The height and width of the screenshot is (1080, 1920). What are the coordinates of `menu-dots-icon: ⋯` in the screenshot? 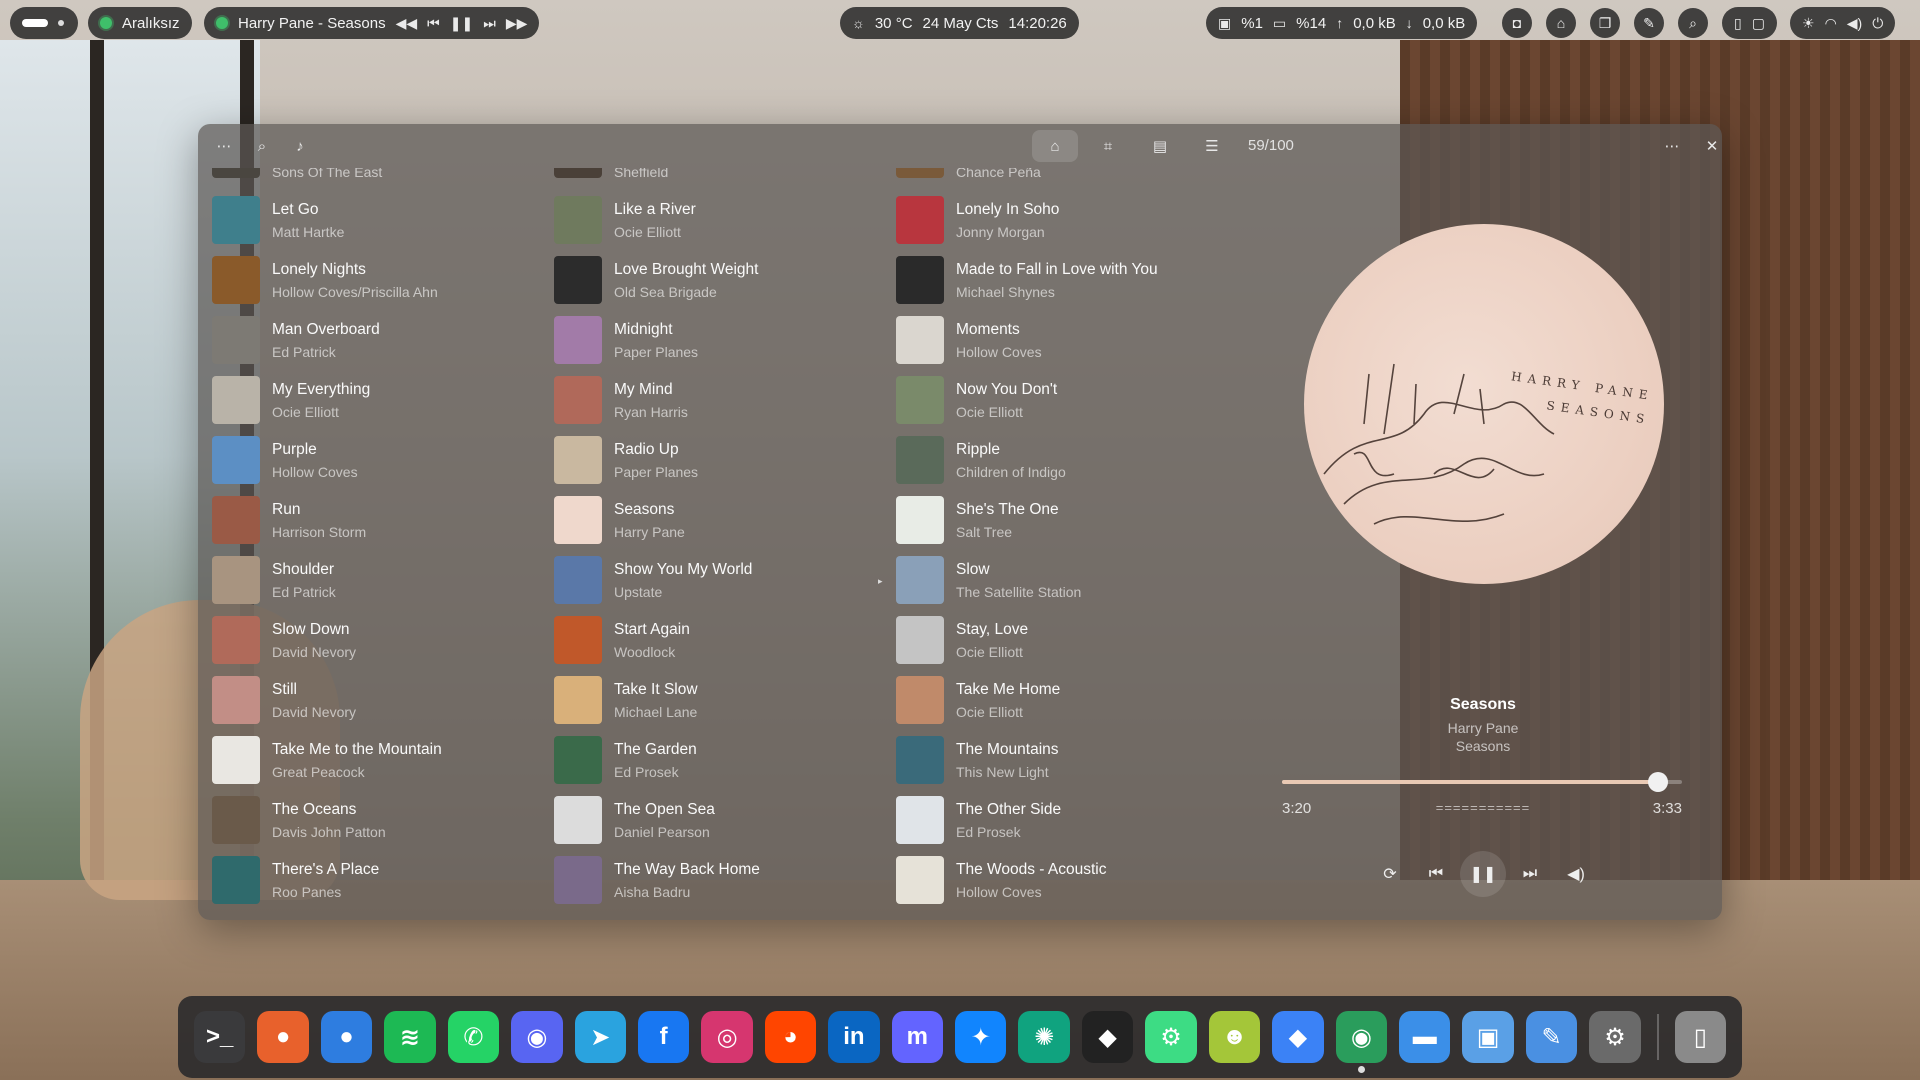 It's located at (224, 146).